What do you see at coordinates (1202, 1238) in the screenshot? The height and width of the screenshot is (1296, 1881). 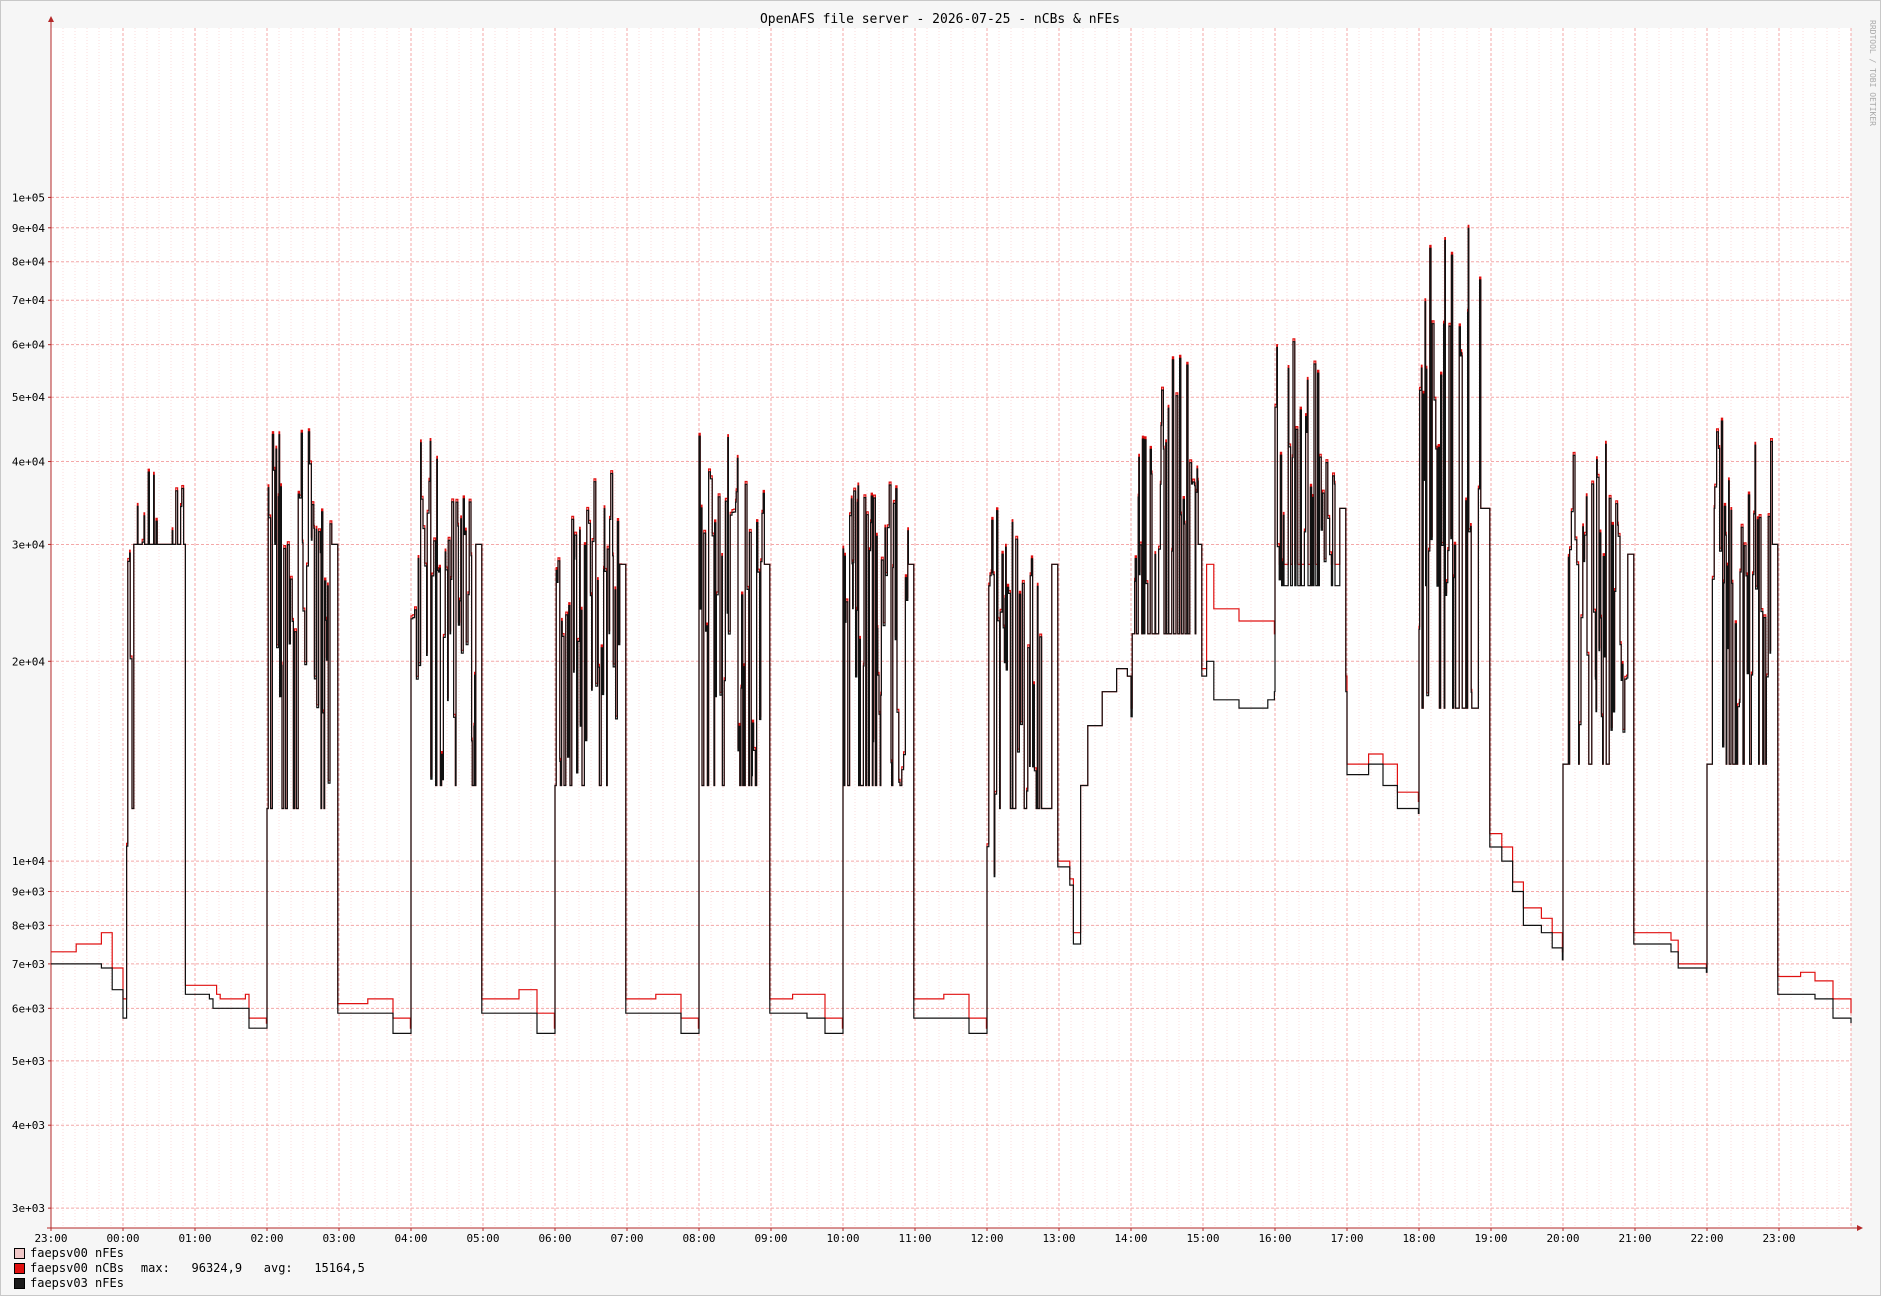 I see `x-tick-label: 15:00` at bounding box center [1202, 1238].